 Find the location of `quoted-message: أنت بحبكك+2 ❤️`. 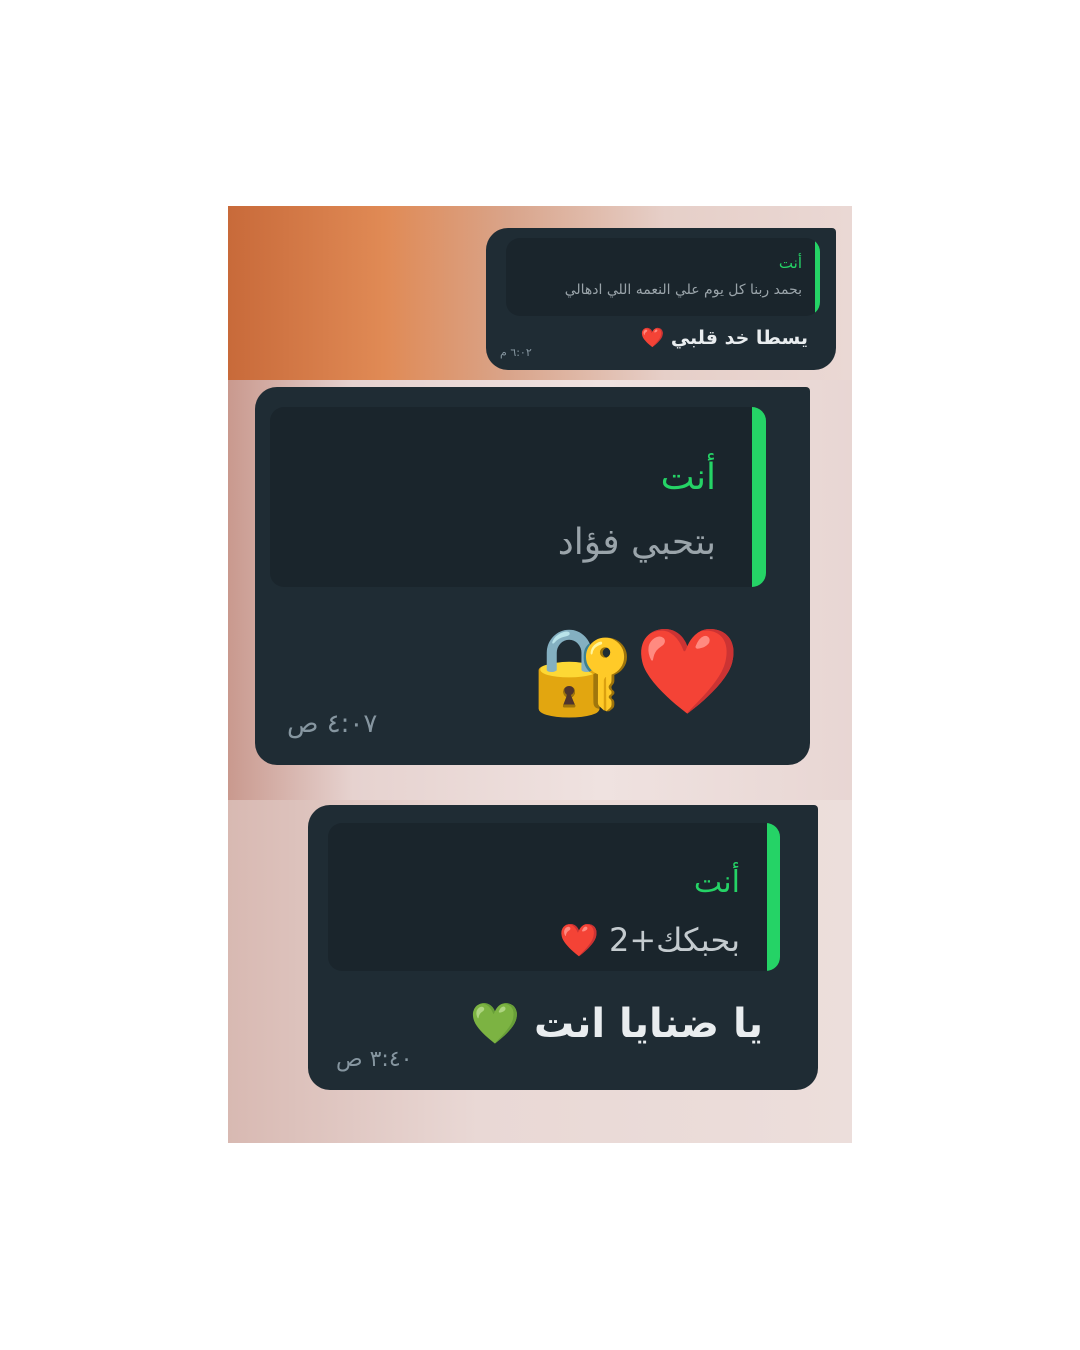

quoted-message: أنت بحبكك+2 ❤️ is located at coordinates (554, 897).